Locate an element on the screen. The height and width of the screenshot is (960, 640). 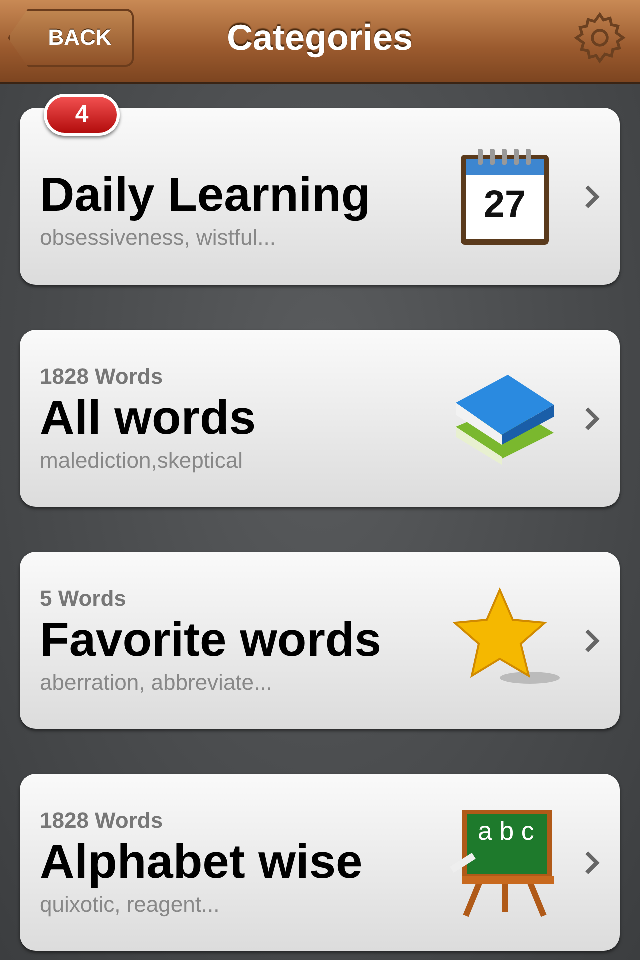
category-title: Daily Learning is located at coordinates (206, 196).